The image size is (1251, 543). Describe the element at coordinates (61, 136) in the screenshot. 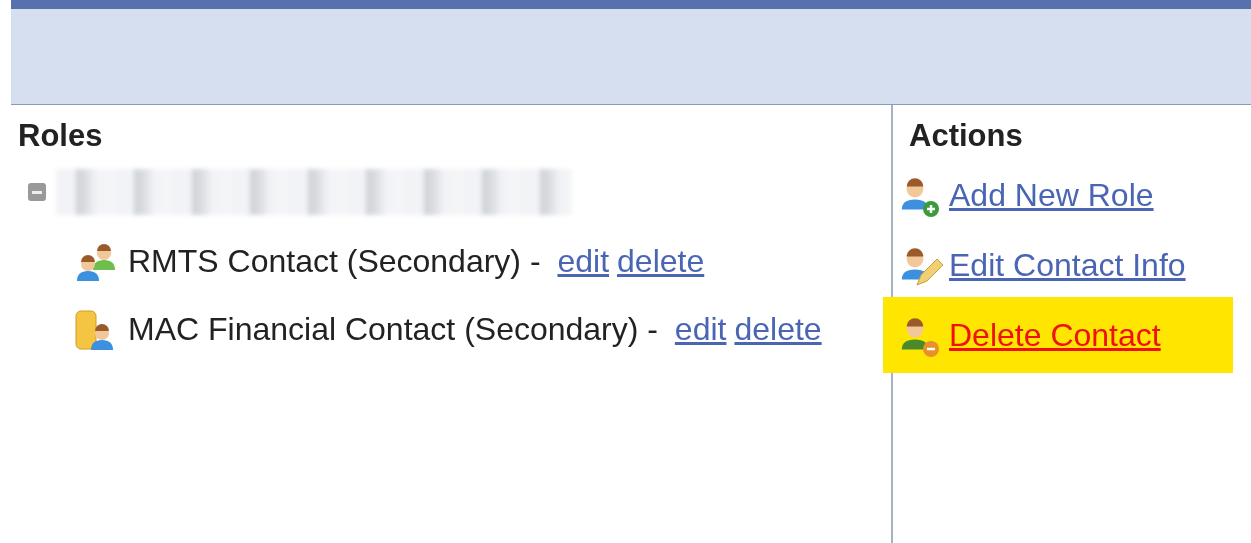

I see `panel-heading: Roles` at that location.